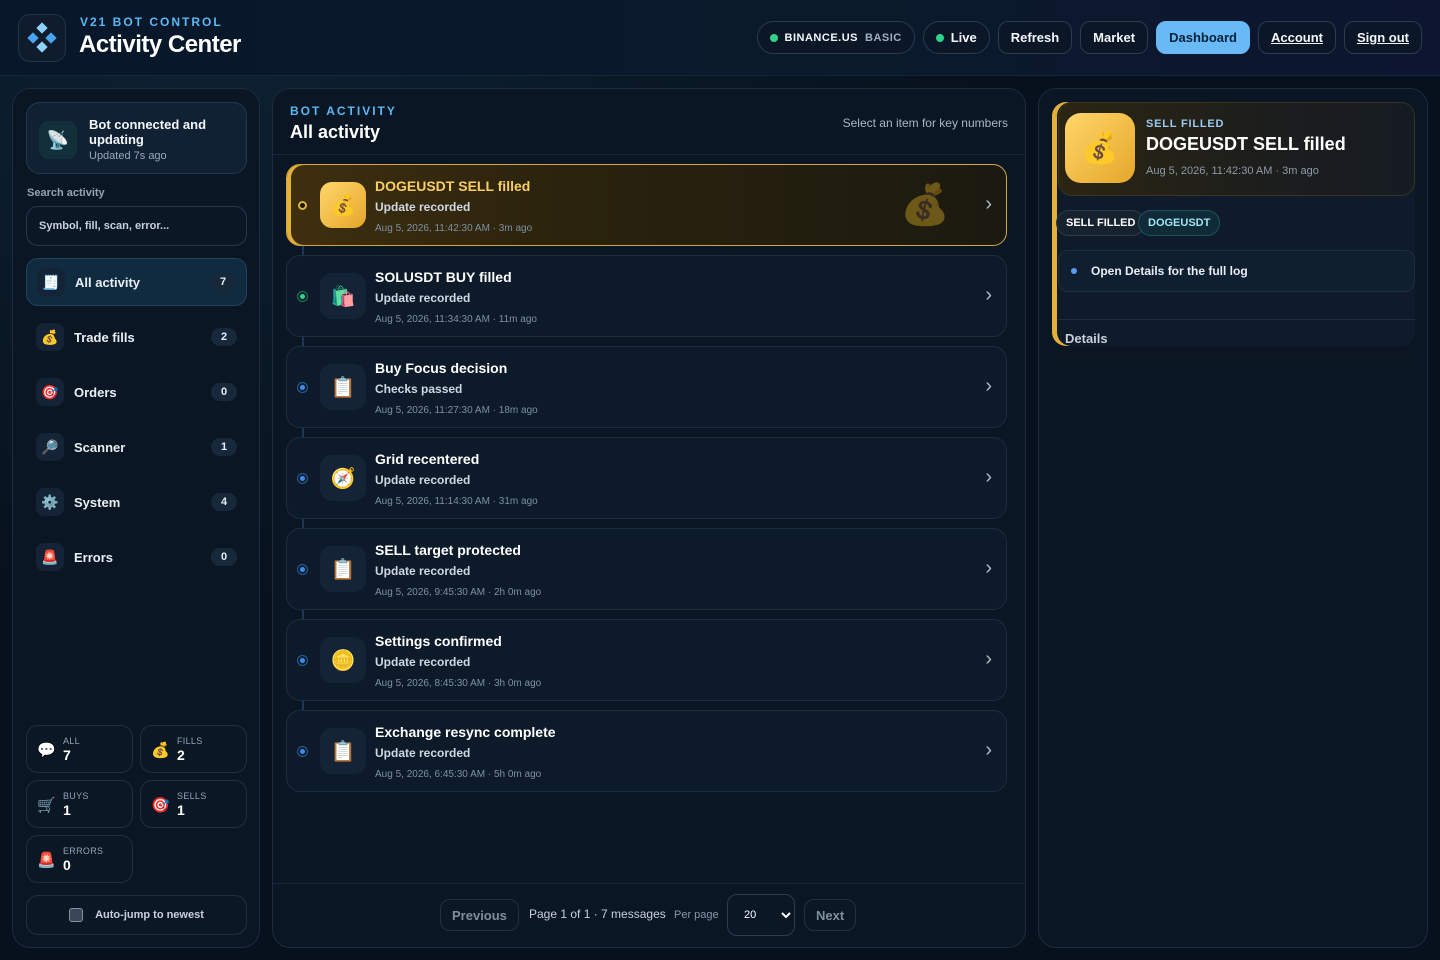 The image size is (1440, 960). What do you see at coordinates (136, 337) in the screenshot?
I see `filter-trade-fills: 💰 Trade fills 2` at bounding box center [136, 337].